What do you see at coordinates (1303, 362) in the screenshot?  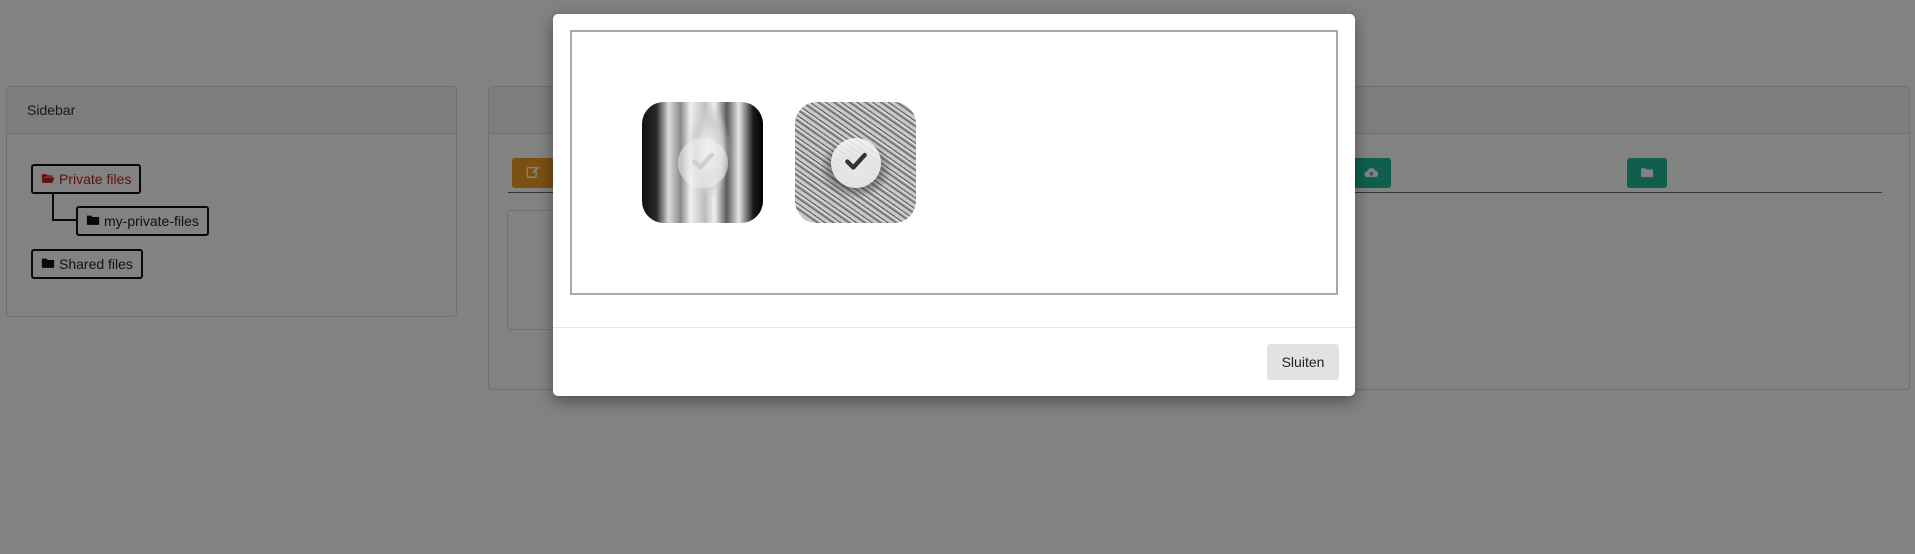 I see `close-button: Sluiten` at bounding box center [1303, 362].